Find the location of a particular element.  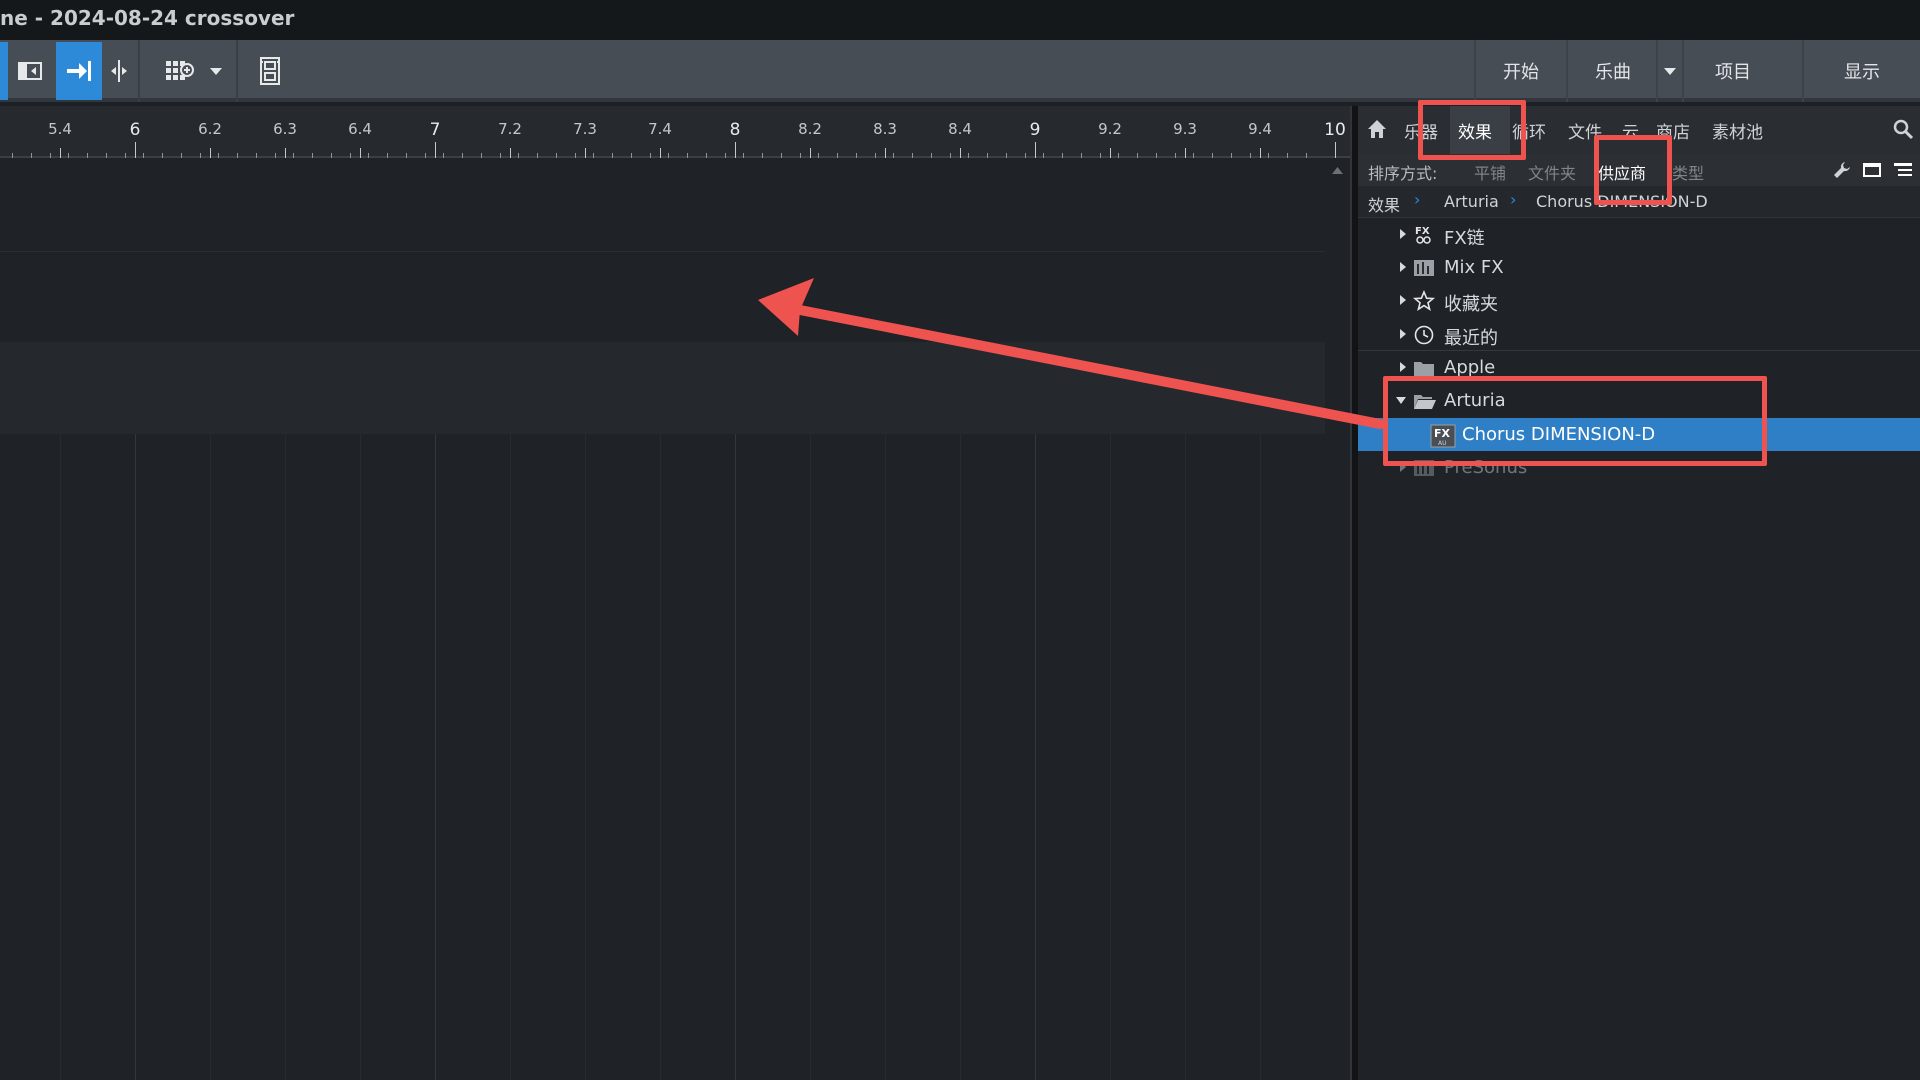

browser-tab-cloud: 云 is located at coordinates (1630, 130).